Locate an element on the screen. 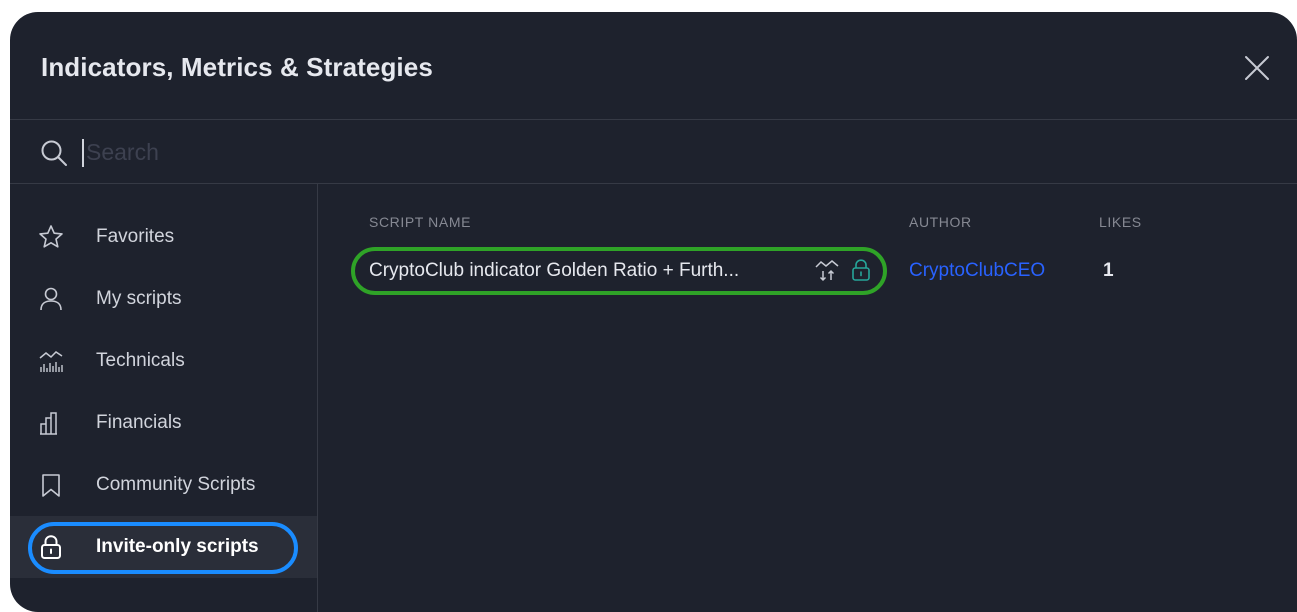 The height and width of the screenshot is (612, 1297). sidebar-item-community-scripts: Community Scripts is located at coordinates (163, 485).